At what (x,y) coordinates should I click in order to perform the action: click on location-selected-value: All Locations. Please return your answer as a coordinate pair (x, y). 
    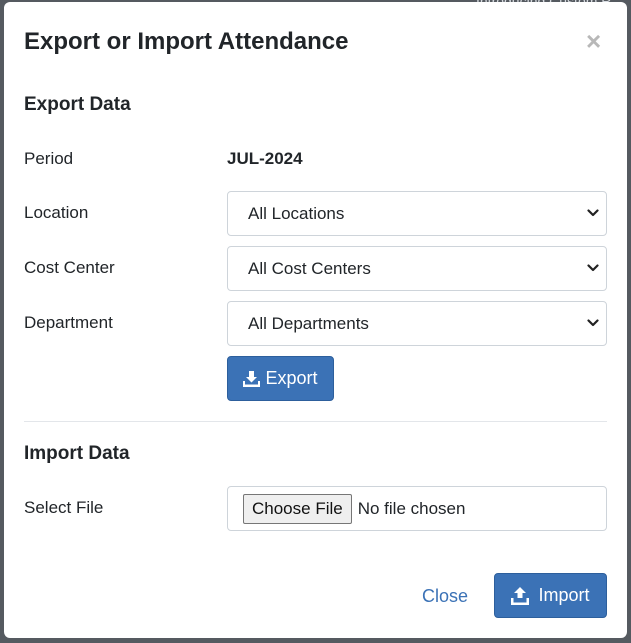
    Looking at the image, I should click on (296, 213).